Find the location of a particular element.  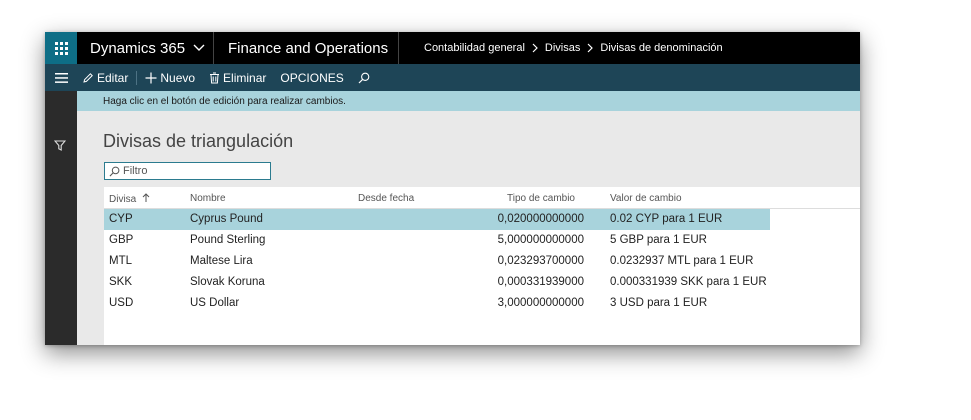

column-header-name: Nombre is located at coordinates (208, 198).